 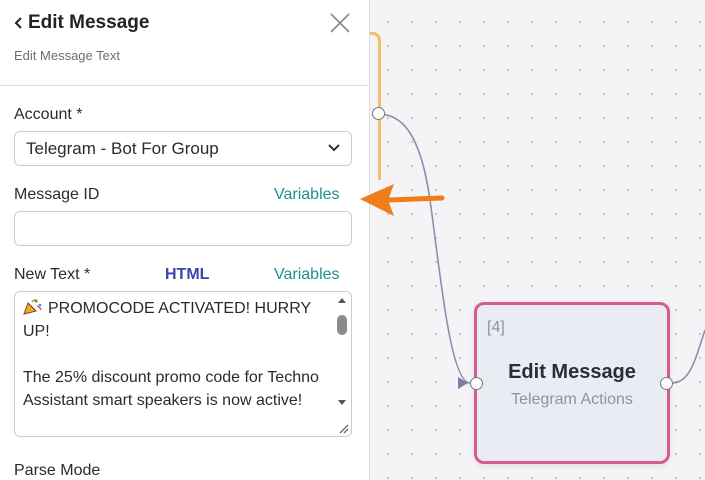 What do you see at coordinates (343, 428) in the screenshot?
I see `resize-handle-icon` at bounding box center [343, 428].